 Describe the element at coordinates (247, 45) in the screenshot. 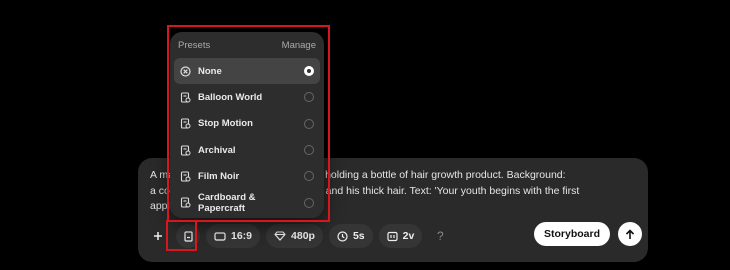

I see `presets-menu-header: Presets Manage` at that location.